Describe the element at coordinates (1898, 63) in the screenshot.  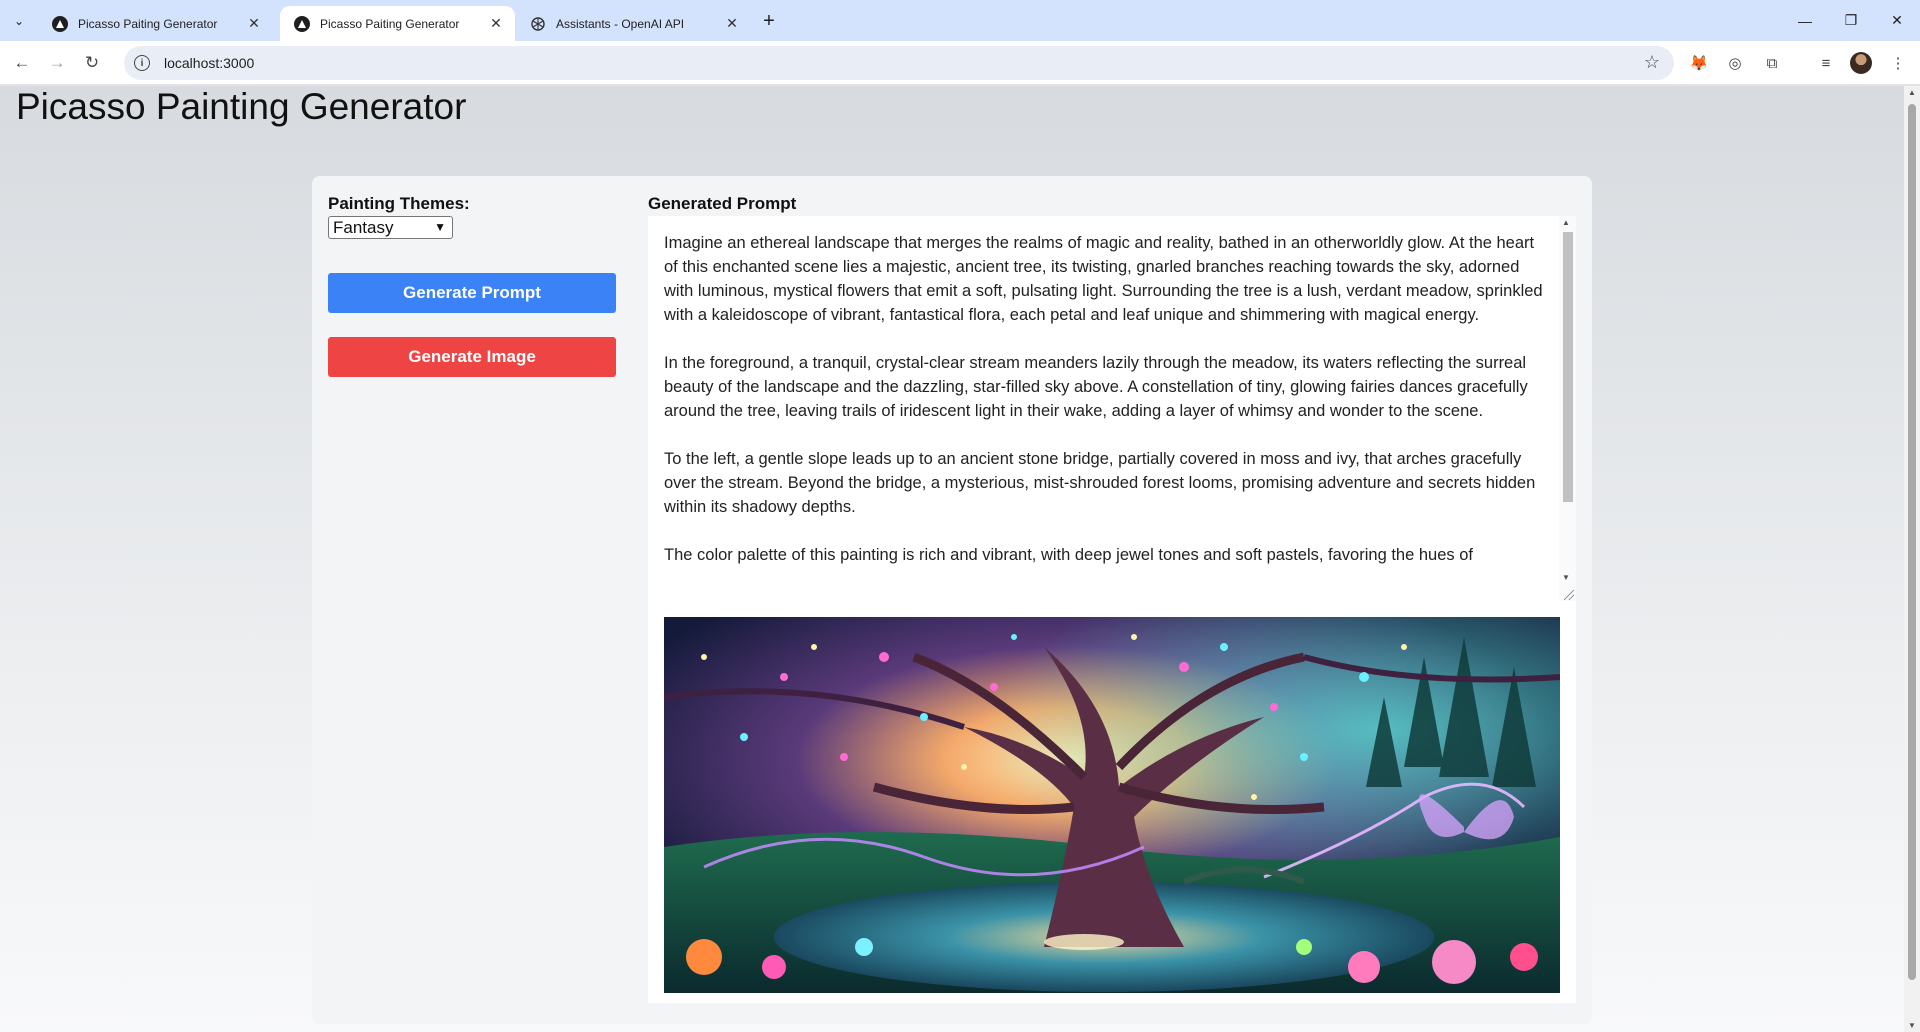
I see `menu-kebab-icon: ⋮` at that location.